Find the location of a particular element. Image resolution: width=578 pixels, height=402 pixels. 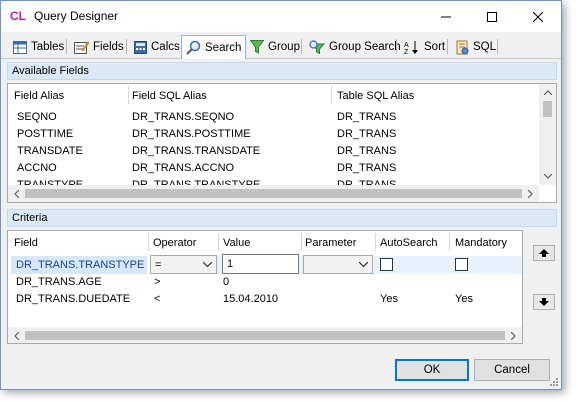

chevron-right-icon is located at coordinates (530, 193).